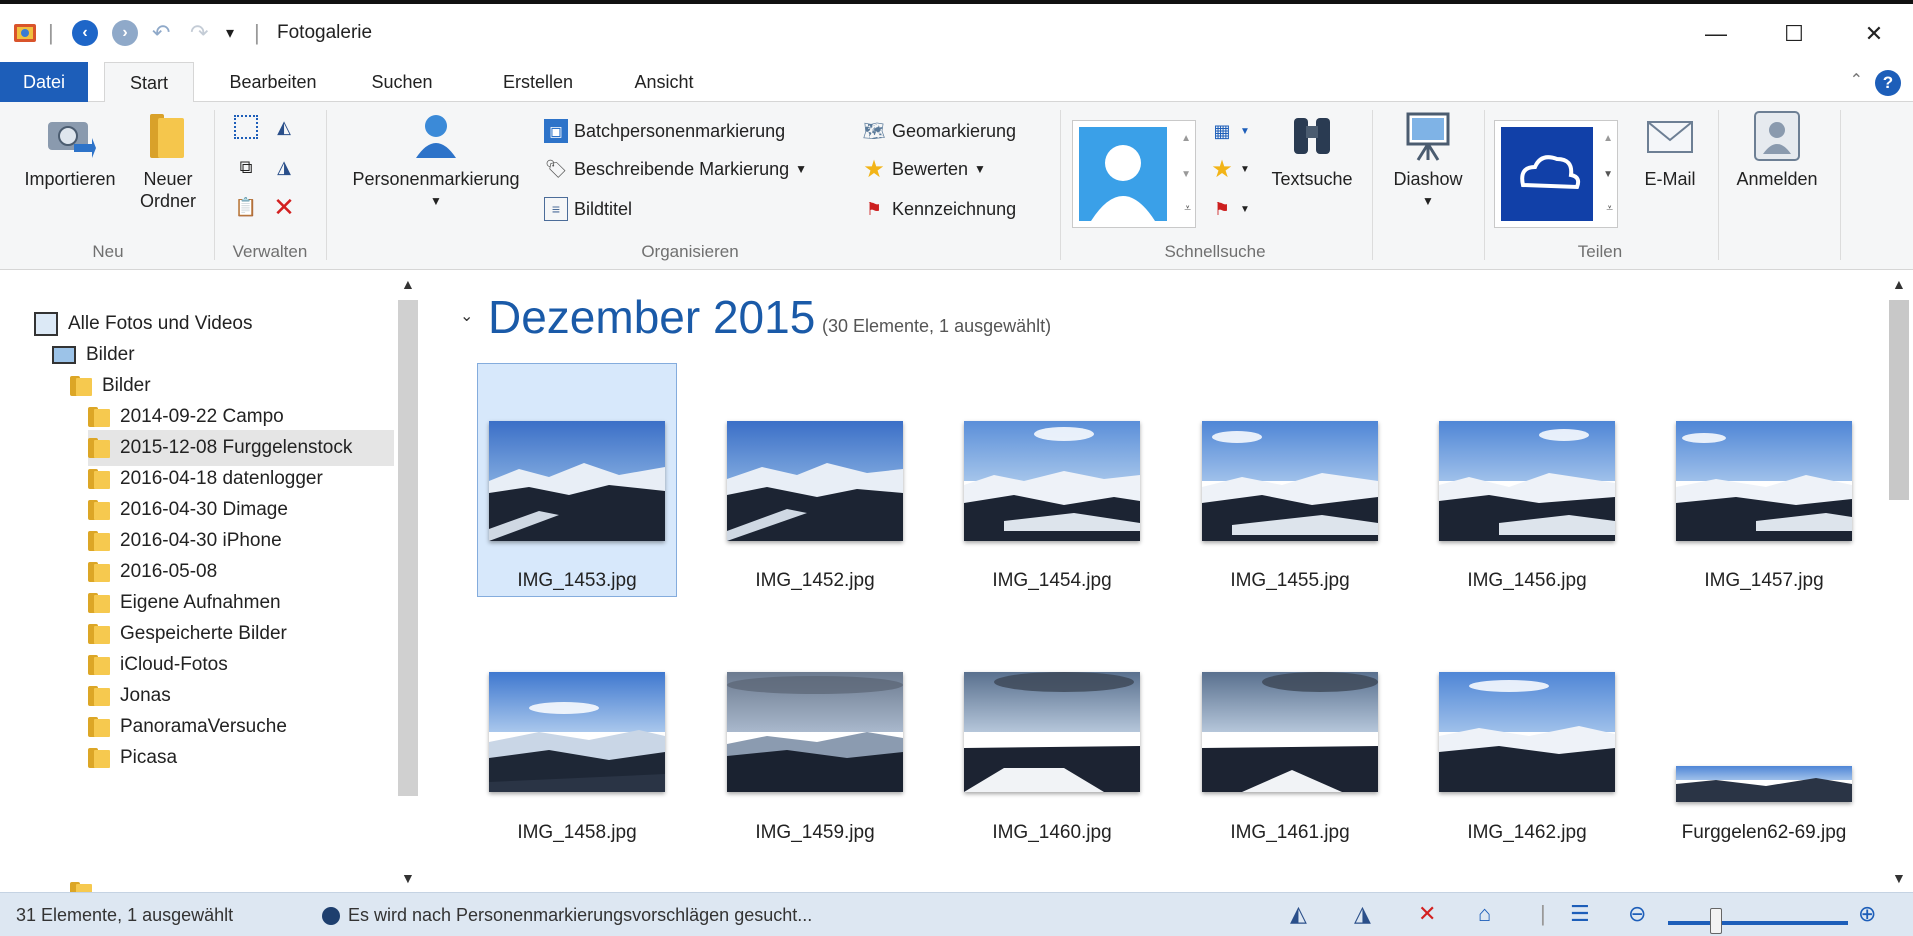 The height and width of the screenshot is (936, 1913). I want to click on nav-scroll-down-icon: ▼, so click(408, 878).